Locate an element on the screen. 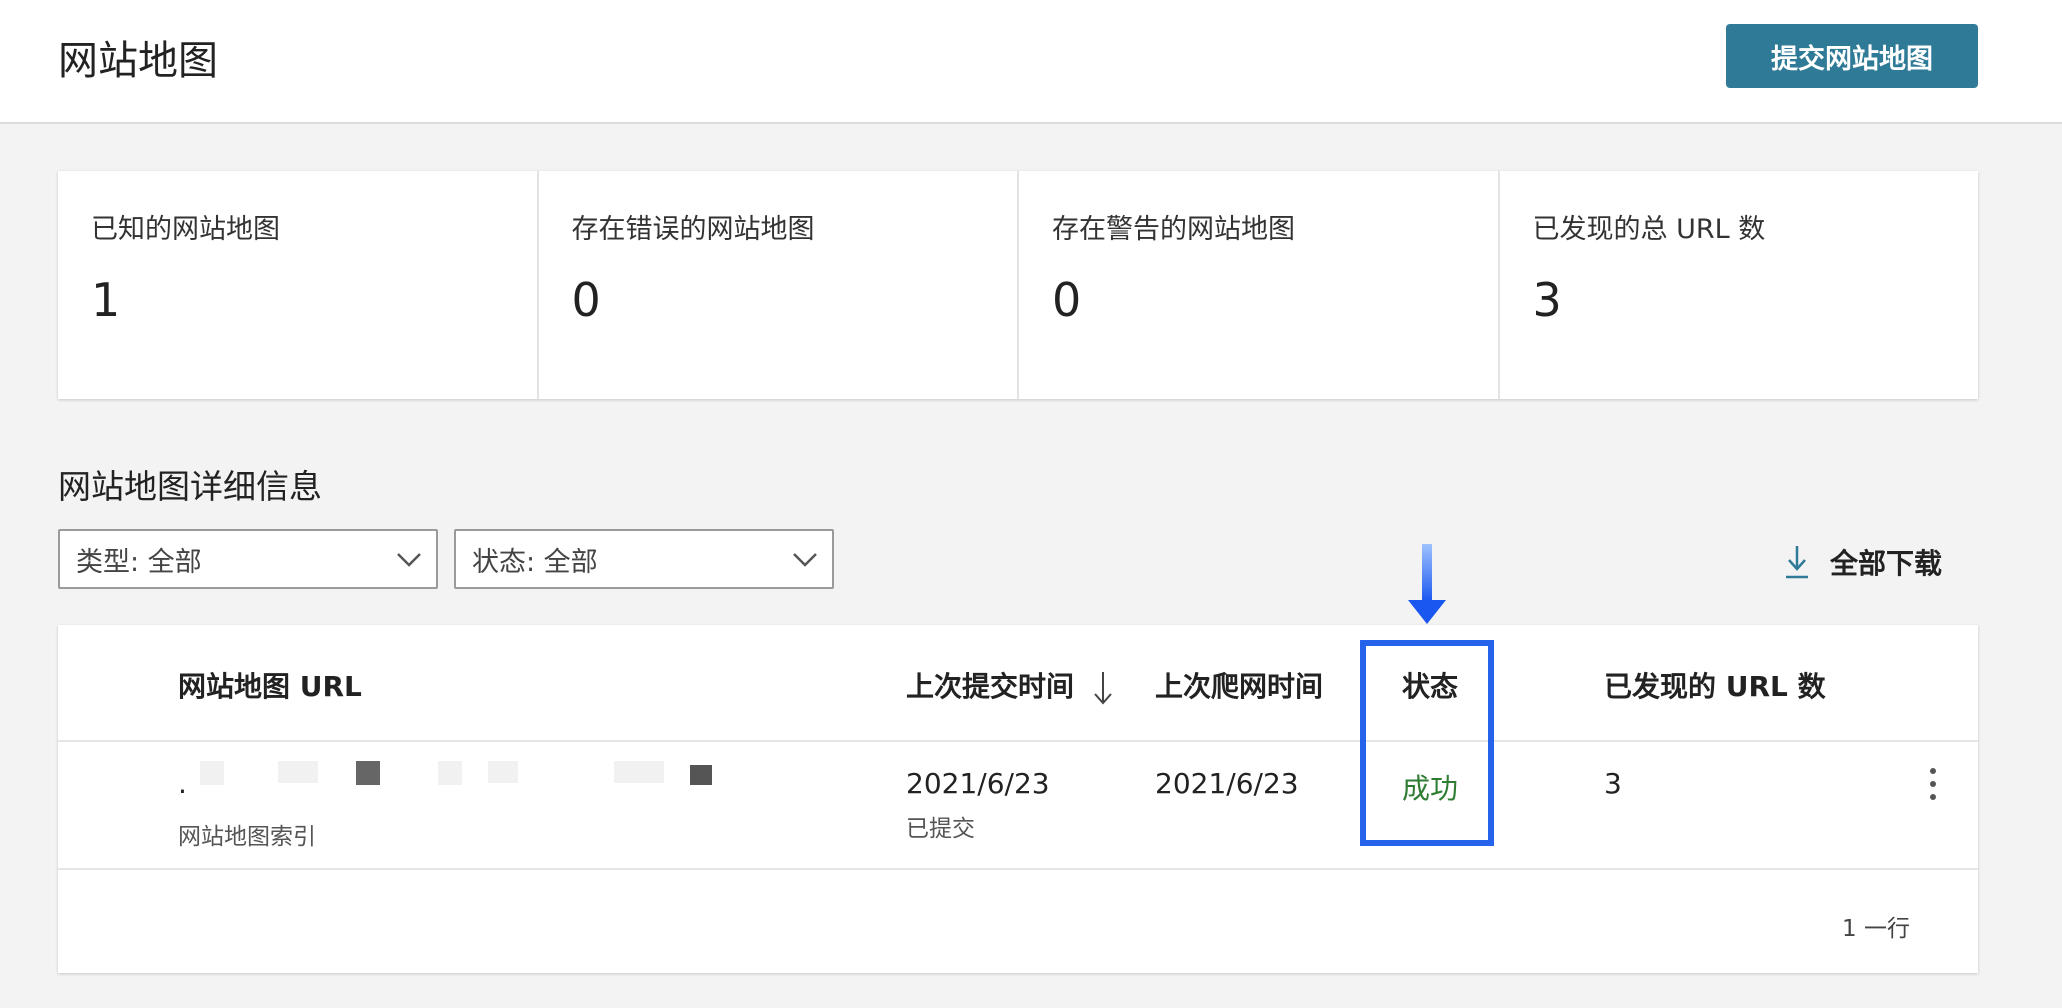 This screenshot has height=1008, width=2062. stat-error-sitemaps: 存在错误的网站地图 0 is located at coordinates (779, 285).